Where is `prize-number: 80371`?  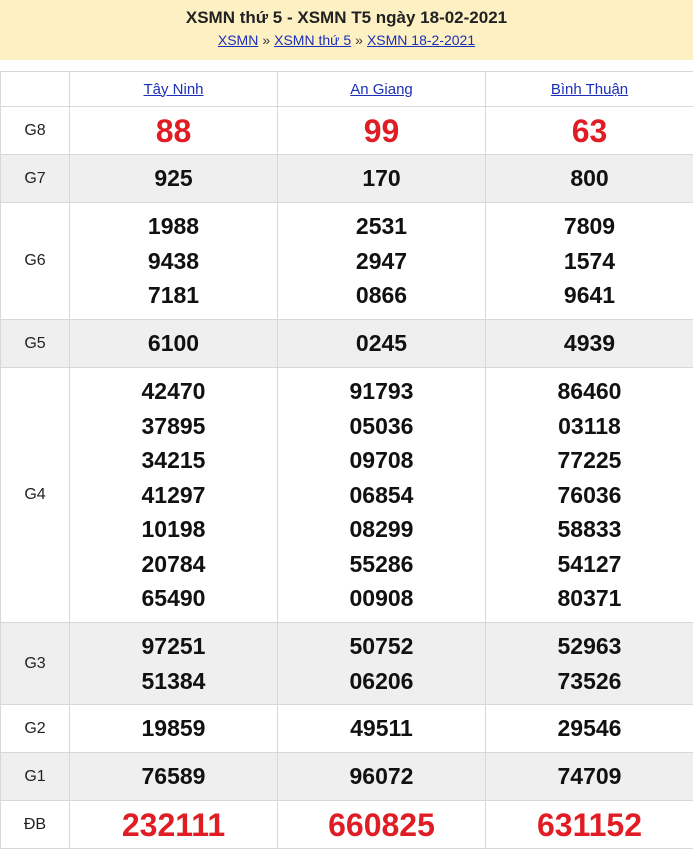 prize-number: 80371 is located at coordinates (589, 598).